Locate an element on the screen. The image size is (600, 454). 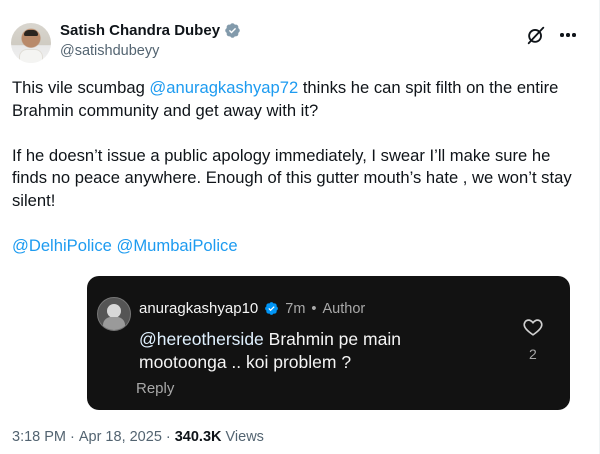
author-name-row: Satish Chandra Dubey is located at coordinates (150, 30).